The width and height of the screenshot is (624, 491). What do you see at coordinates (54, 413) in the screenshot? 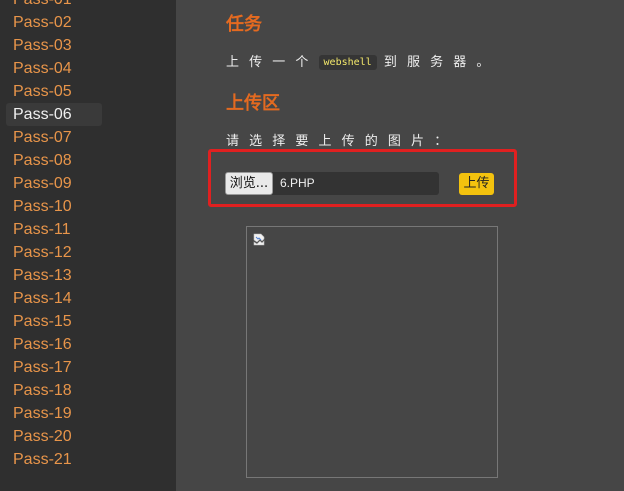
I see `sidebar-item-pass-19: Pass-19` at bounding box center [54, 413].